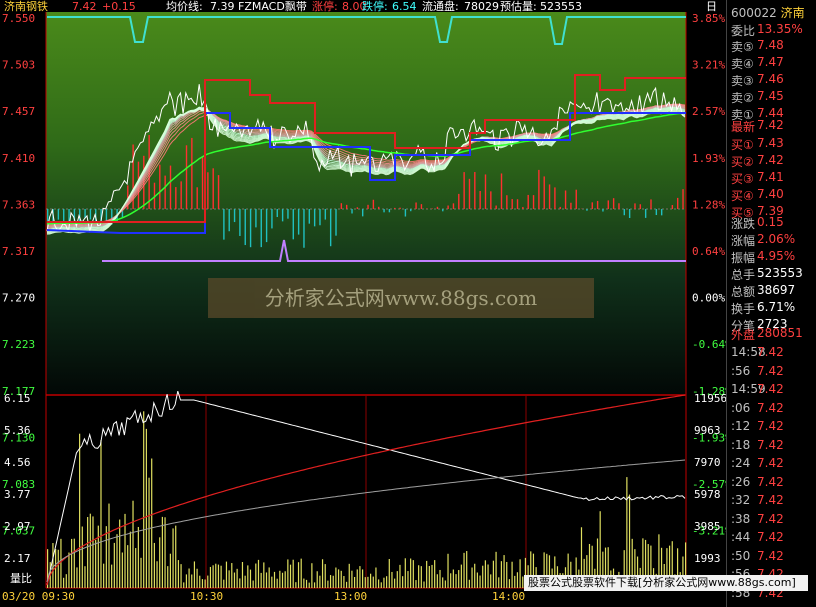 The height and width of the screenshot is (607, 816). I want to click on stat-row: 换手 6.71%, so click(763, 308).